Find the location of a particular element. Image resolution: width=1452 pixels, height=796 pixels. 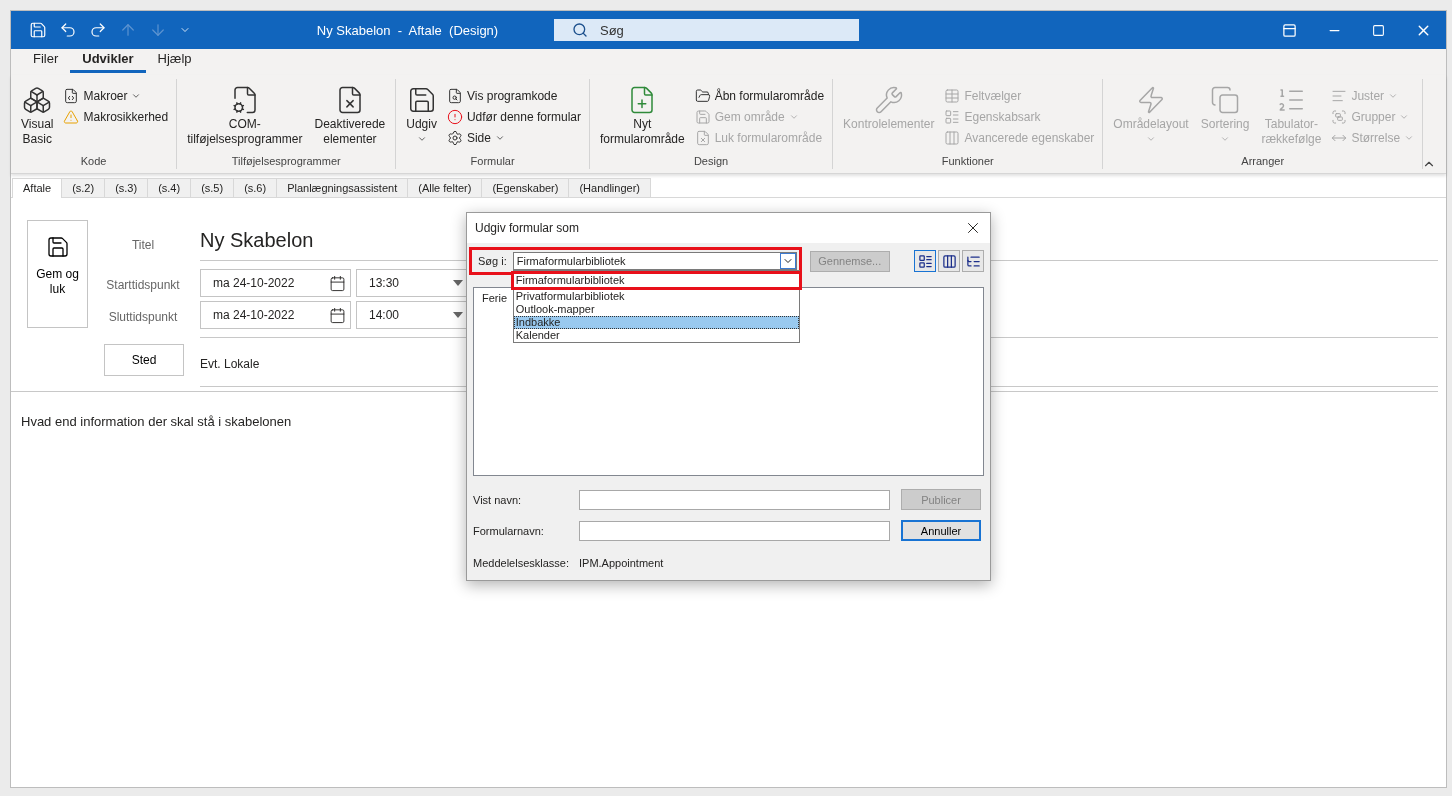

group-label: Design is located at coordinates (711, 161).